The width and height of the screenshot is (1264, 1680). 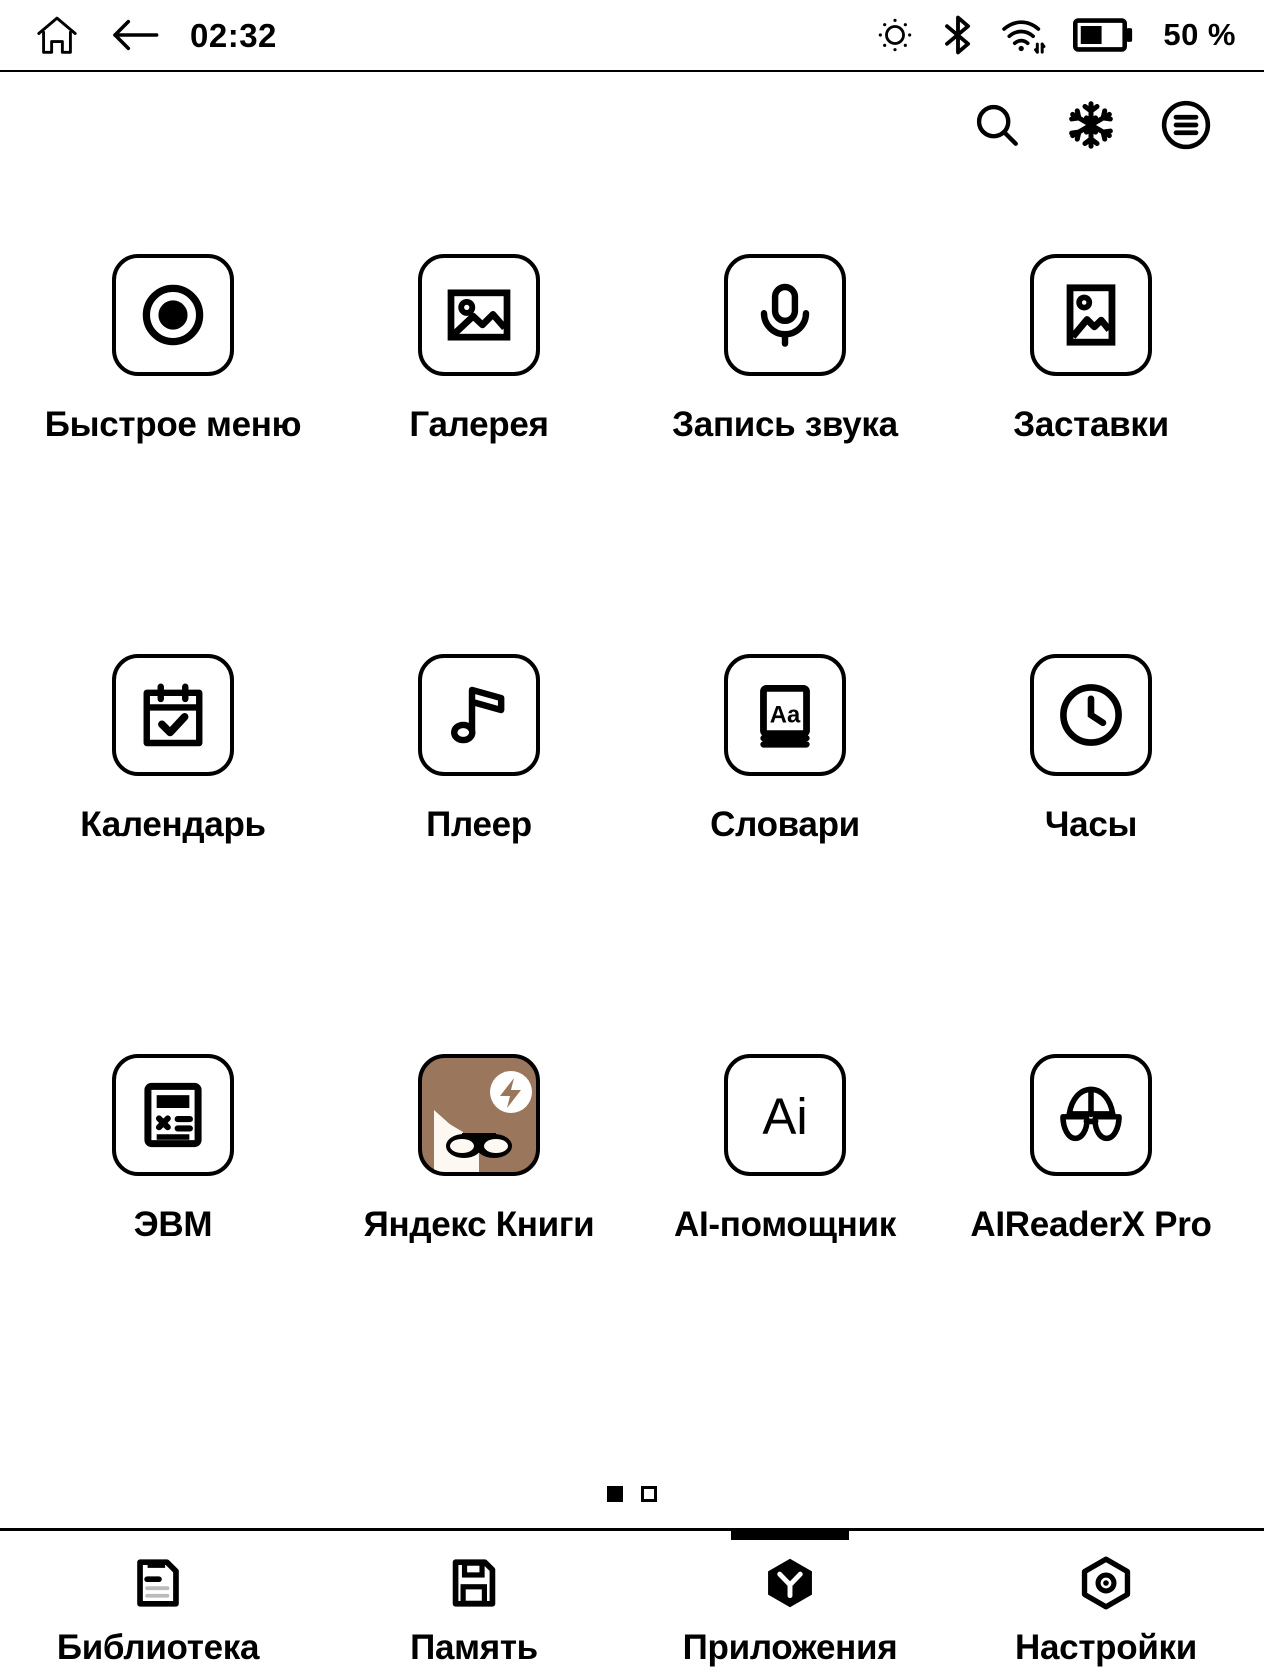 I want to click on microphone-icon, so click(x=785, y=315).